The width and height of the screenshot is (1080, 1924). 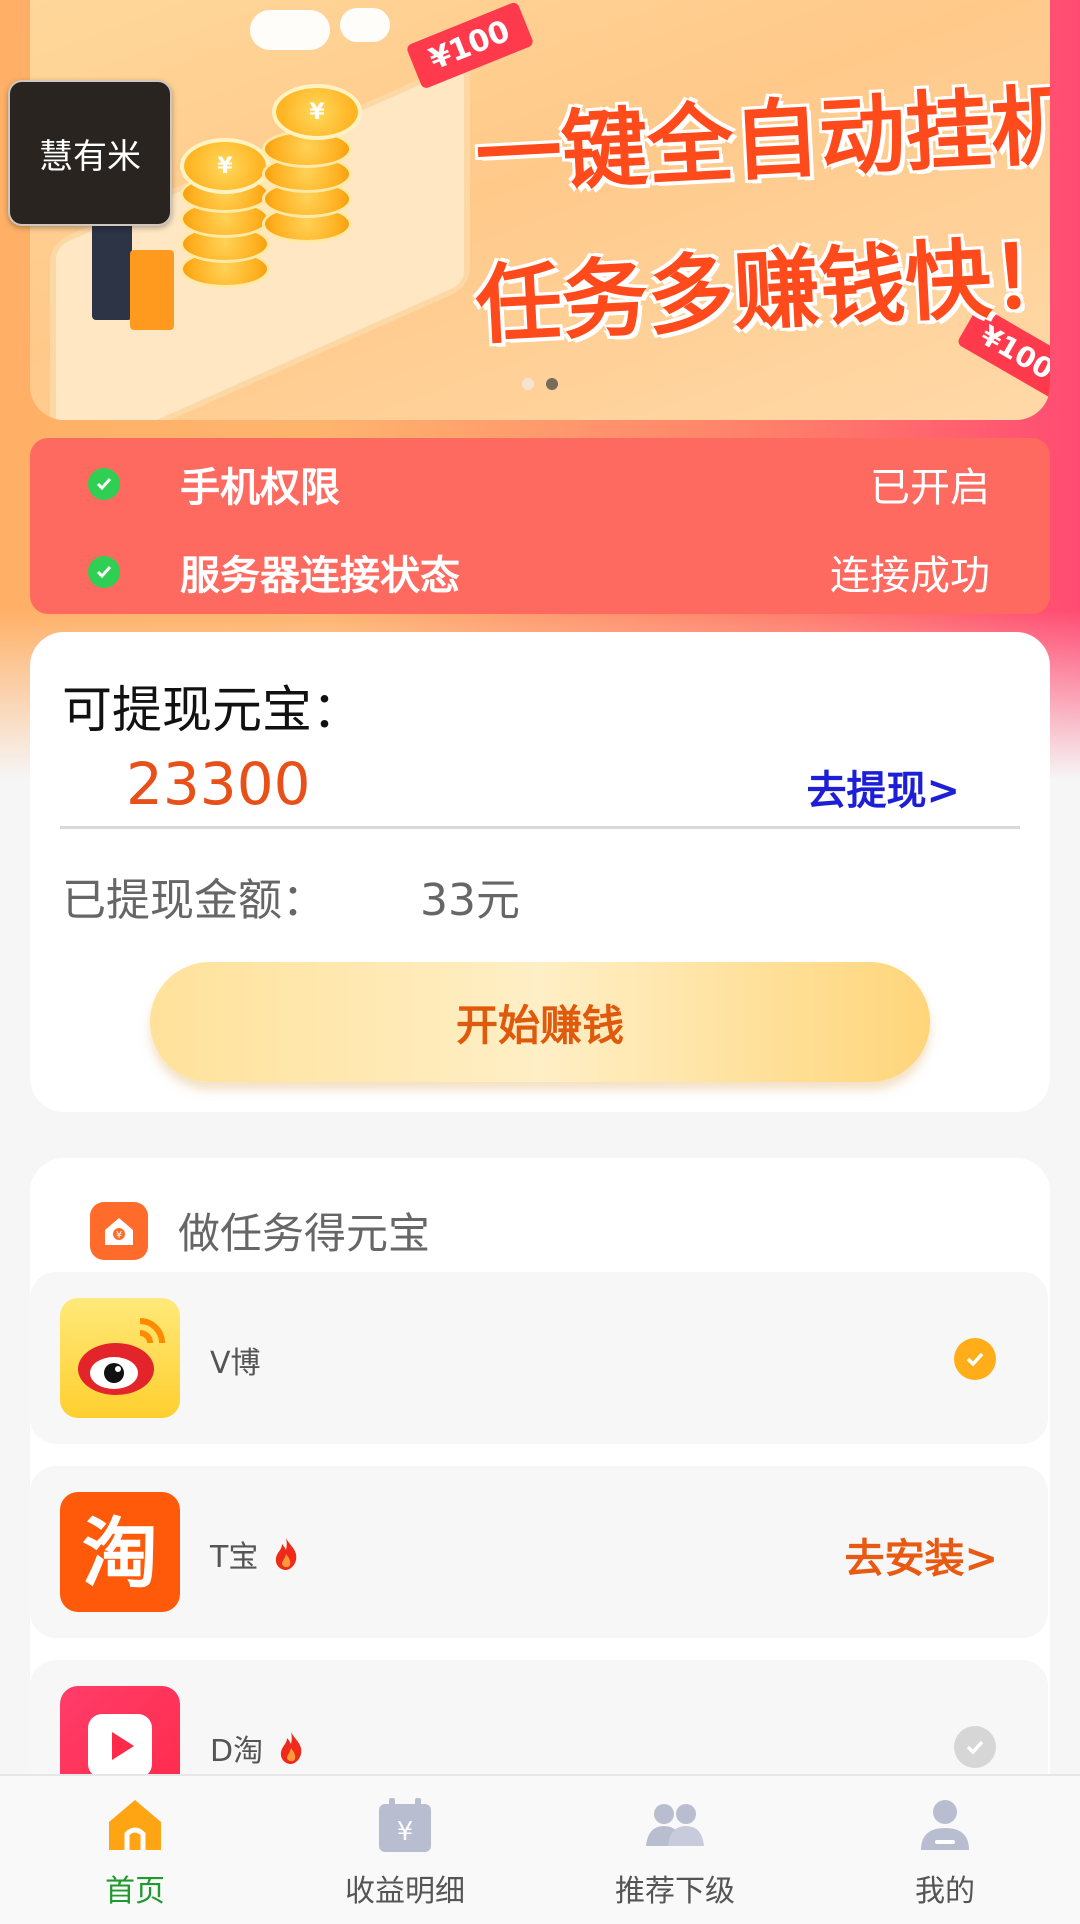 What do you see at coordinates (540, 572) in the screenshot?
I see `status-row-server: 服务器连接状态 连接成功` at bounding box center [540, 572].